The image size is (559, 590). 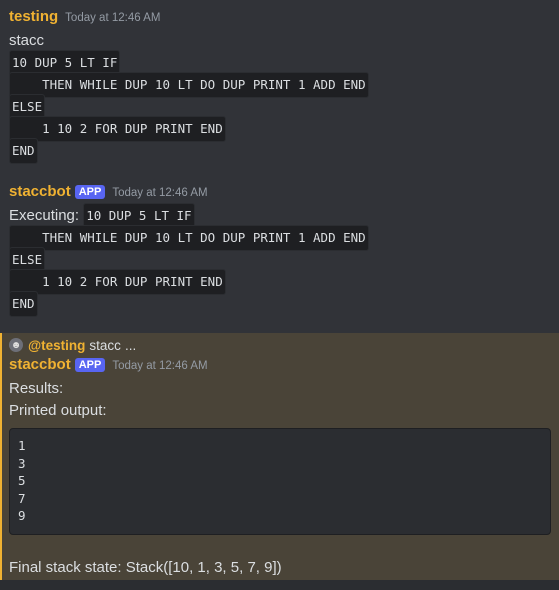 What do you see at coordinates (36, 388) in the screenshot?
I see `results-label: Results:` at bounding box center [36, 388].